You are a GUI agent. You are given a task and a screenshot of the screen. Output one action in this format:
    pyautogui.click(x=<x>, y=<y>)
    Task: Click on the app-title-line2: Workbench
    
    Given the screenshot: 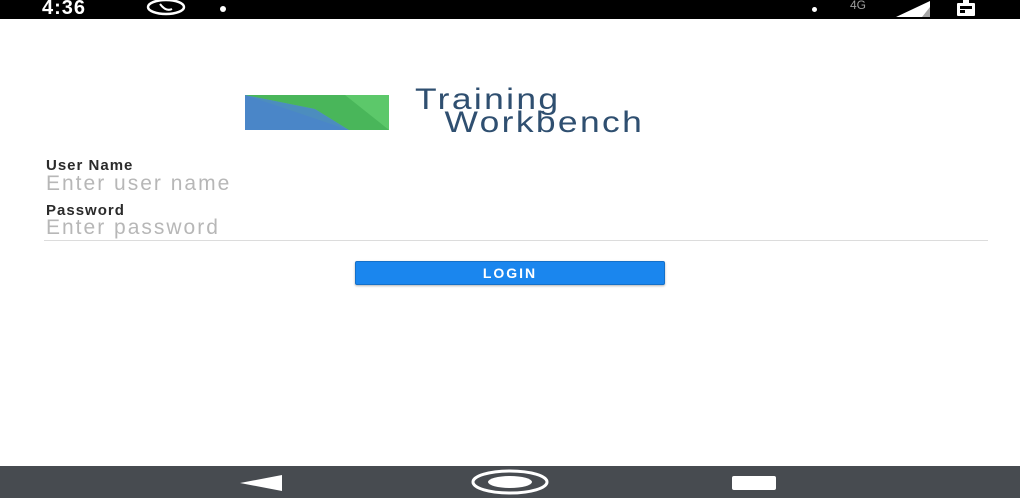 What is the action you would take?
    pyautogui.click(x=544, y=122)
    